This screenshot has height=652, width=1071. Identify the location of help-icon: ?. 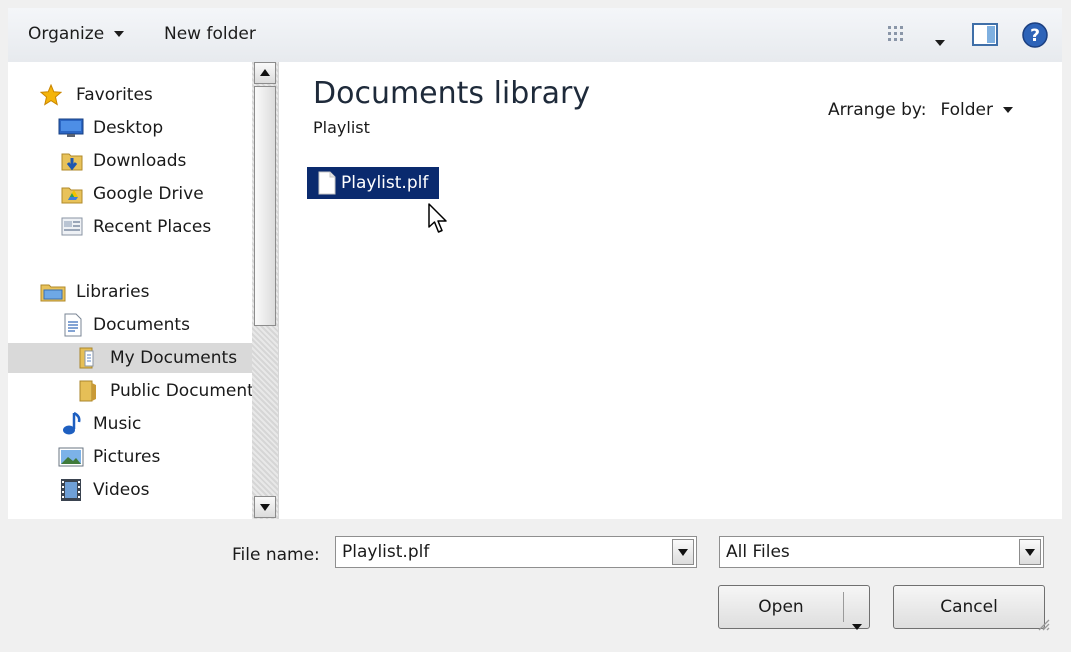
(1035, 37).